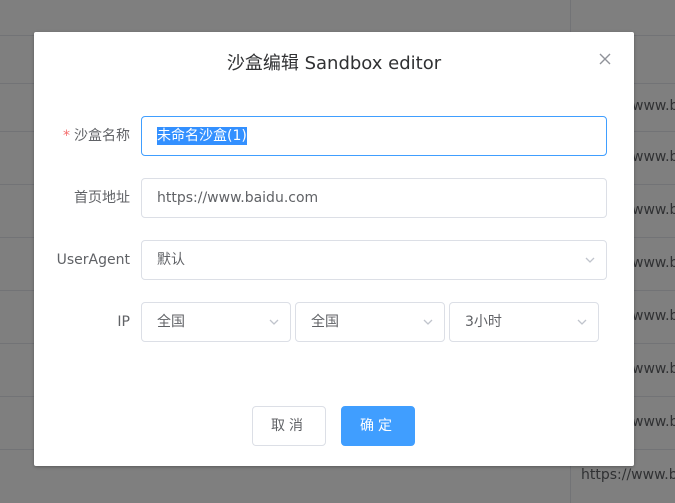 This screenshot has height=503, width=675. What do you see at coordinates (216, 322) in the screenshot?
I see `ip-region1-select: 全国` at bounding box center [216, 322].